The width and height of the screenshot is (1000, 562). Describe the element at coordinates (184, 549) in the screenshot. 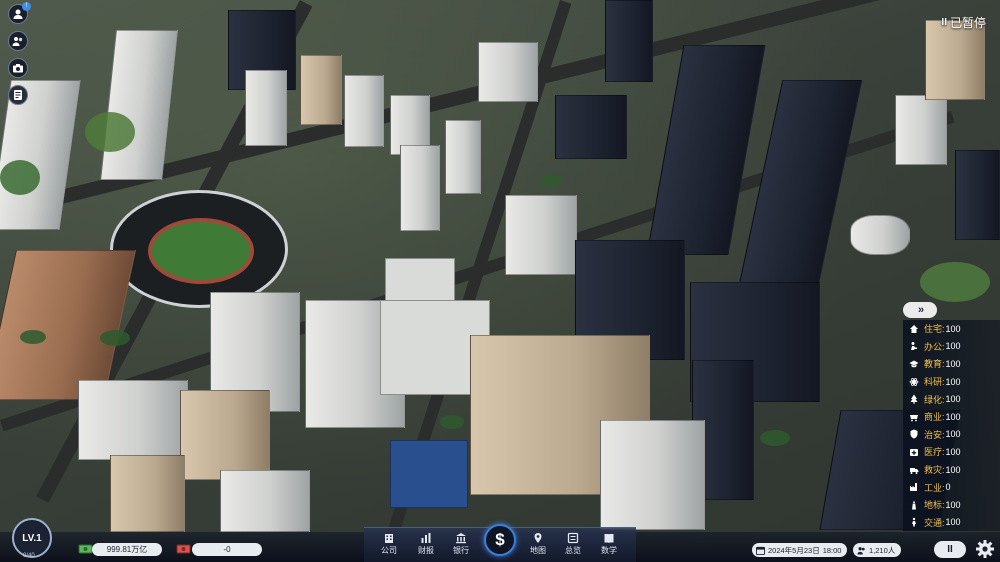

I see `debt-icon` at that location.